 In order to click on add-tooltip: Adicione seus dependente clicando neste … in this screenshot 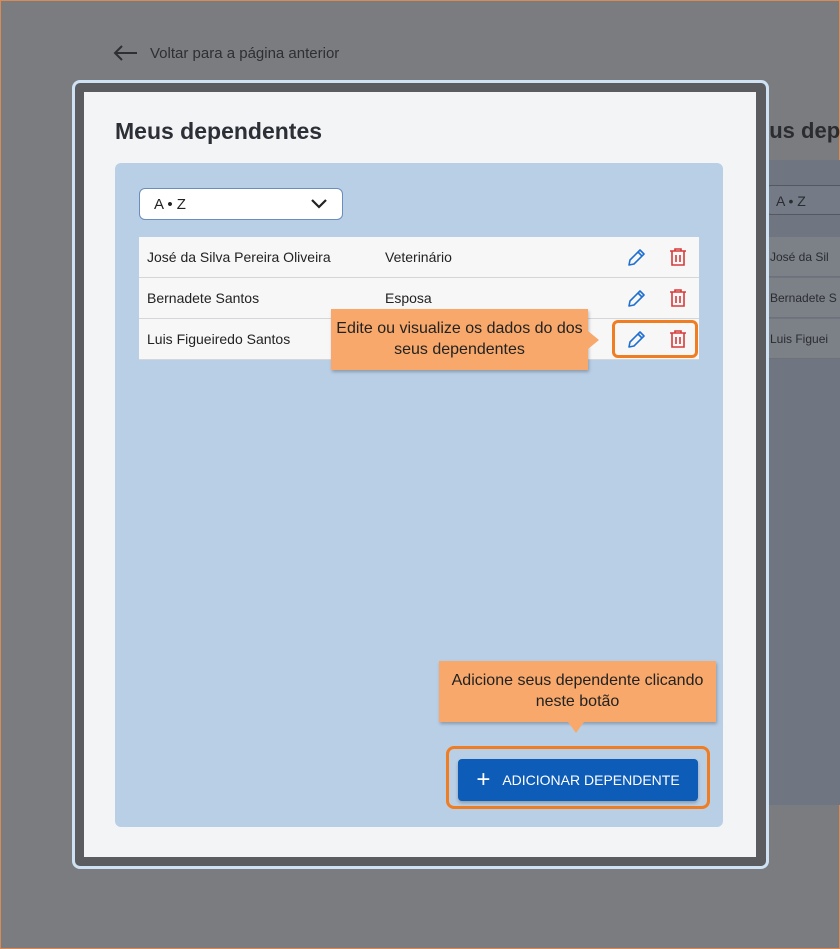, I will do `click(577, 691)`.